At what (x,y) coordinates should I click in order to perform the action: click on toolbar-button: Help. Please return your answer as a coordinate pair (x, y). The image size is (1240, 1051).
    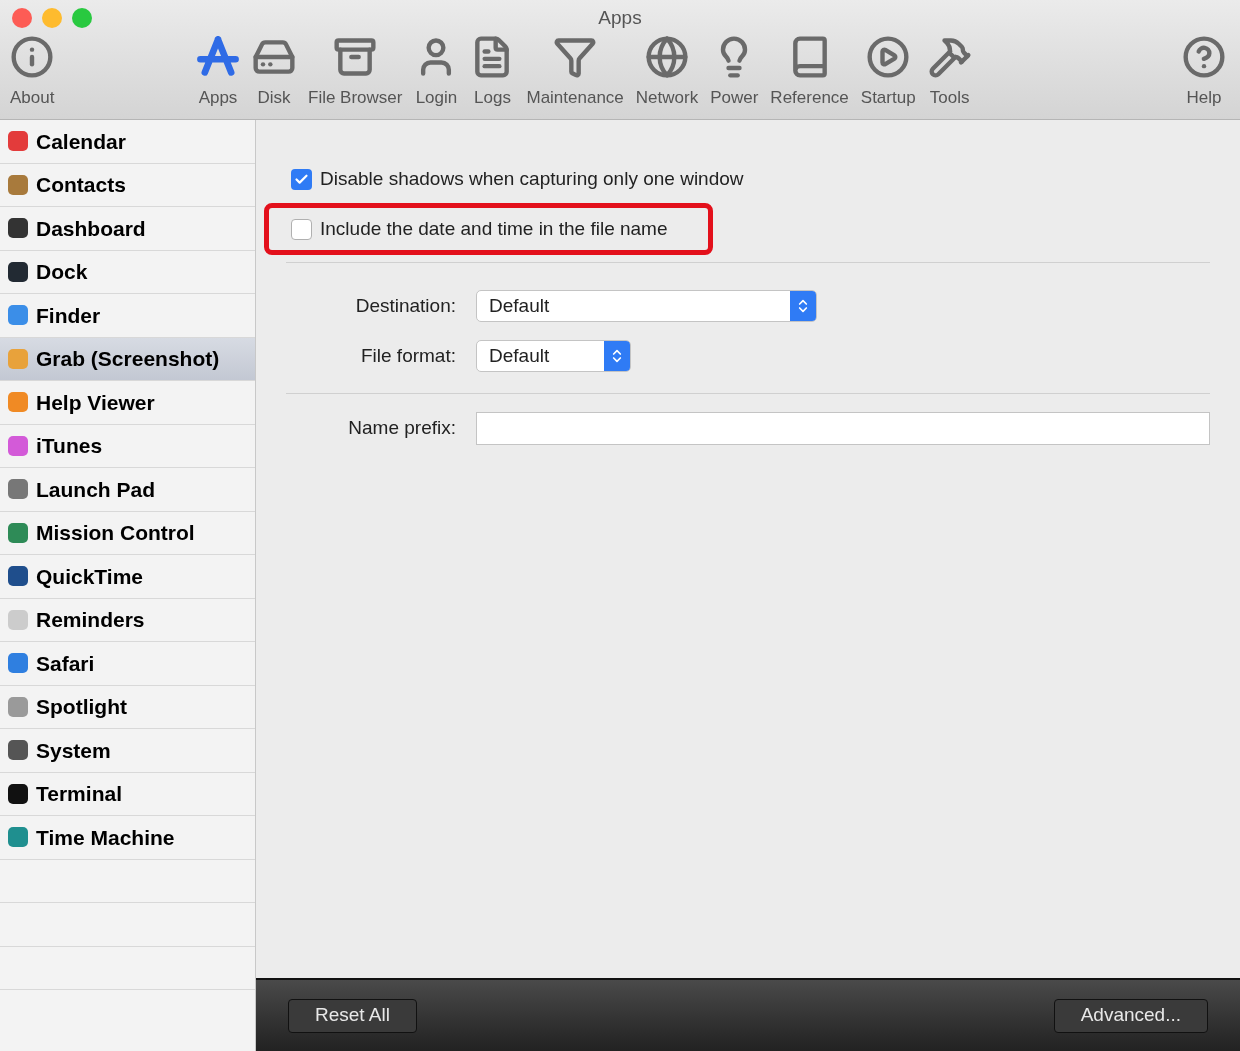
    Looking at the image, I should click on (1204, 72).